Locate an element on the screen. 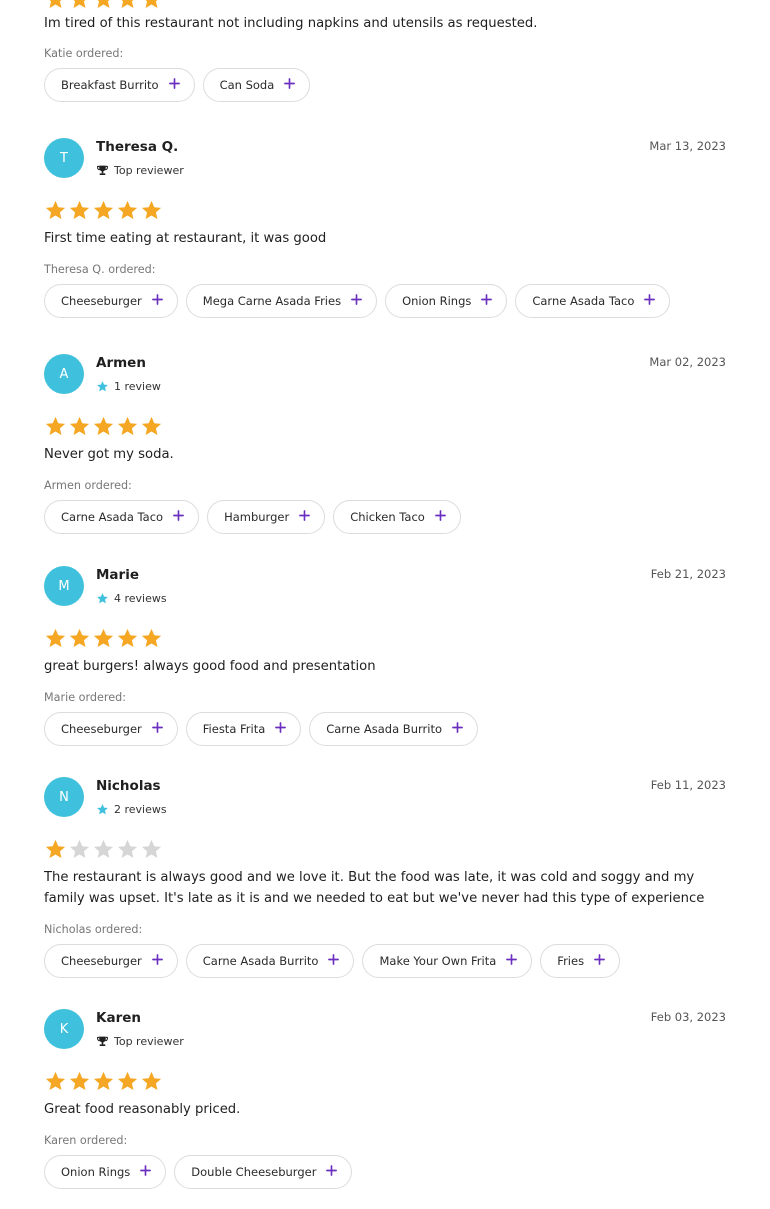 The image size is (770, 1209). add-item-chip: Mega Carne Asada Fries is located at coordinates (281, 301).